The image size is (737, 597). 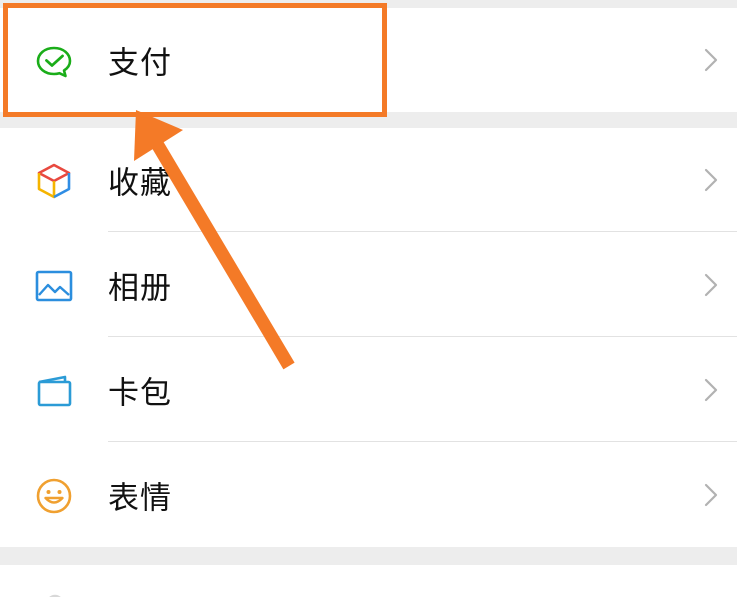 I want to click on settings-icon, so click(x=55, y=595).